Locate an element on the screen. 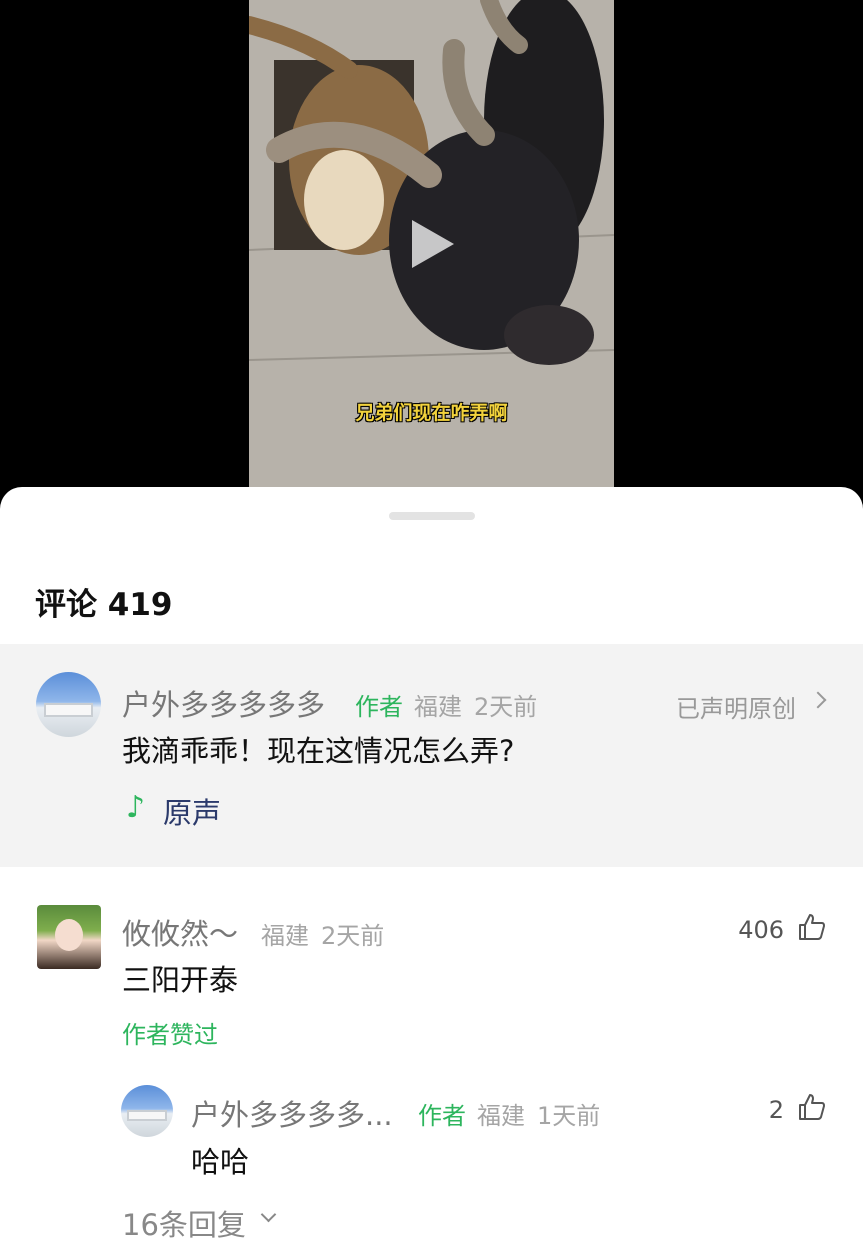 This screenshot has height=1252, width=863. chevron-down-icon is located at coordinates (268, 1214).